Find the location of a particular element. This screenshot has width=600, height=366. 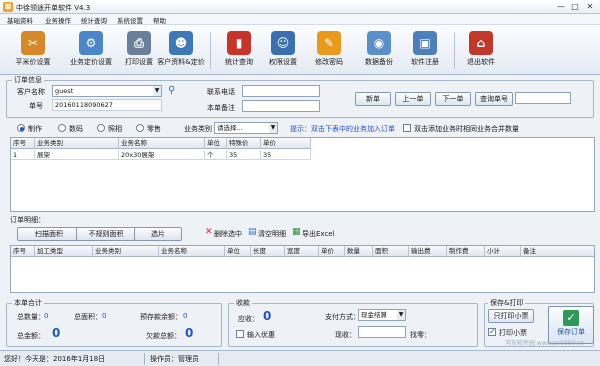

delete-selected-link: 删除选中 is located at coordinates (228, 234).